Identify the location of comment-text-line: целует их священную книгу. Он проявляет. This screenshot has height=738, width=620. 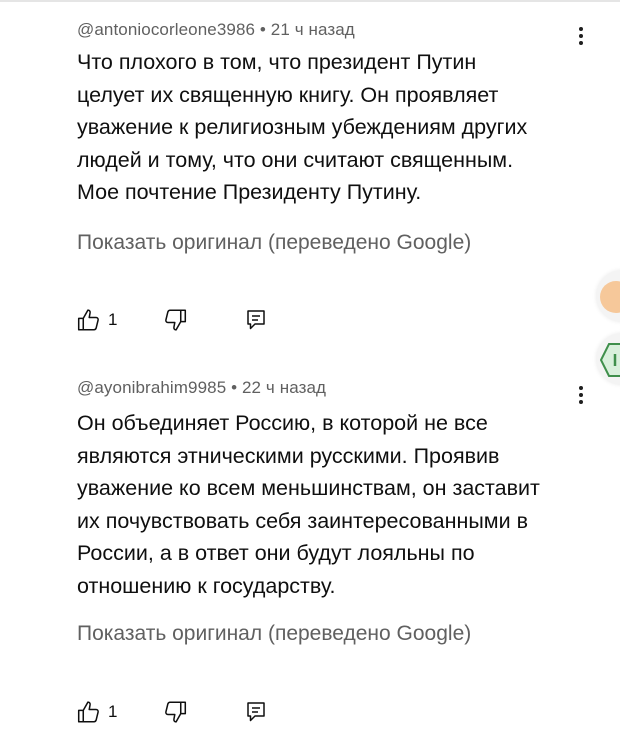
(288, 94).